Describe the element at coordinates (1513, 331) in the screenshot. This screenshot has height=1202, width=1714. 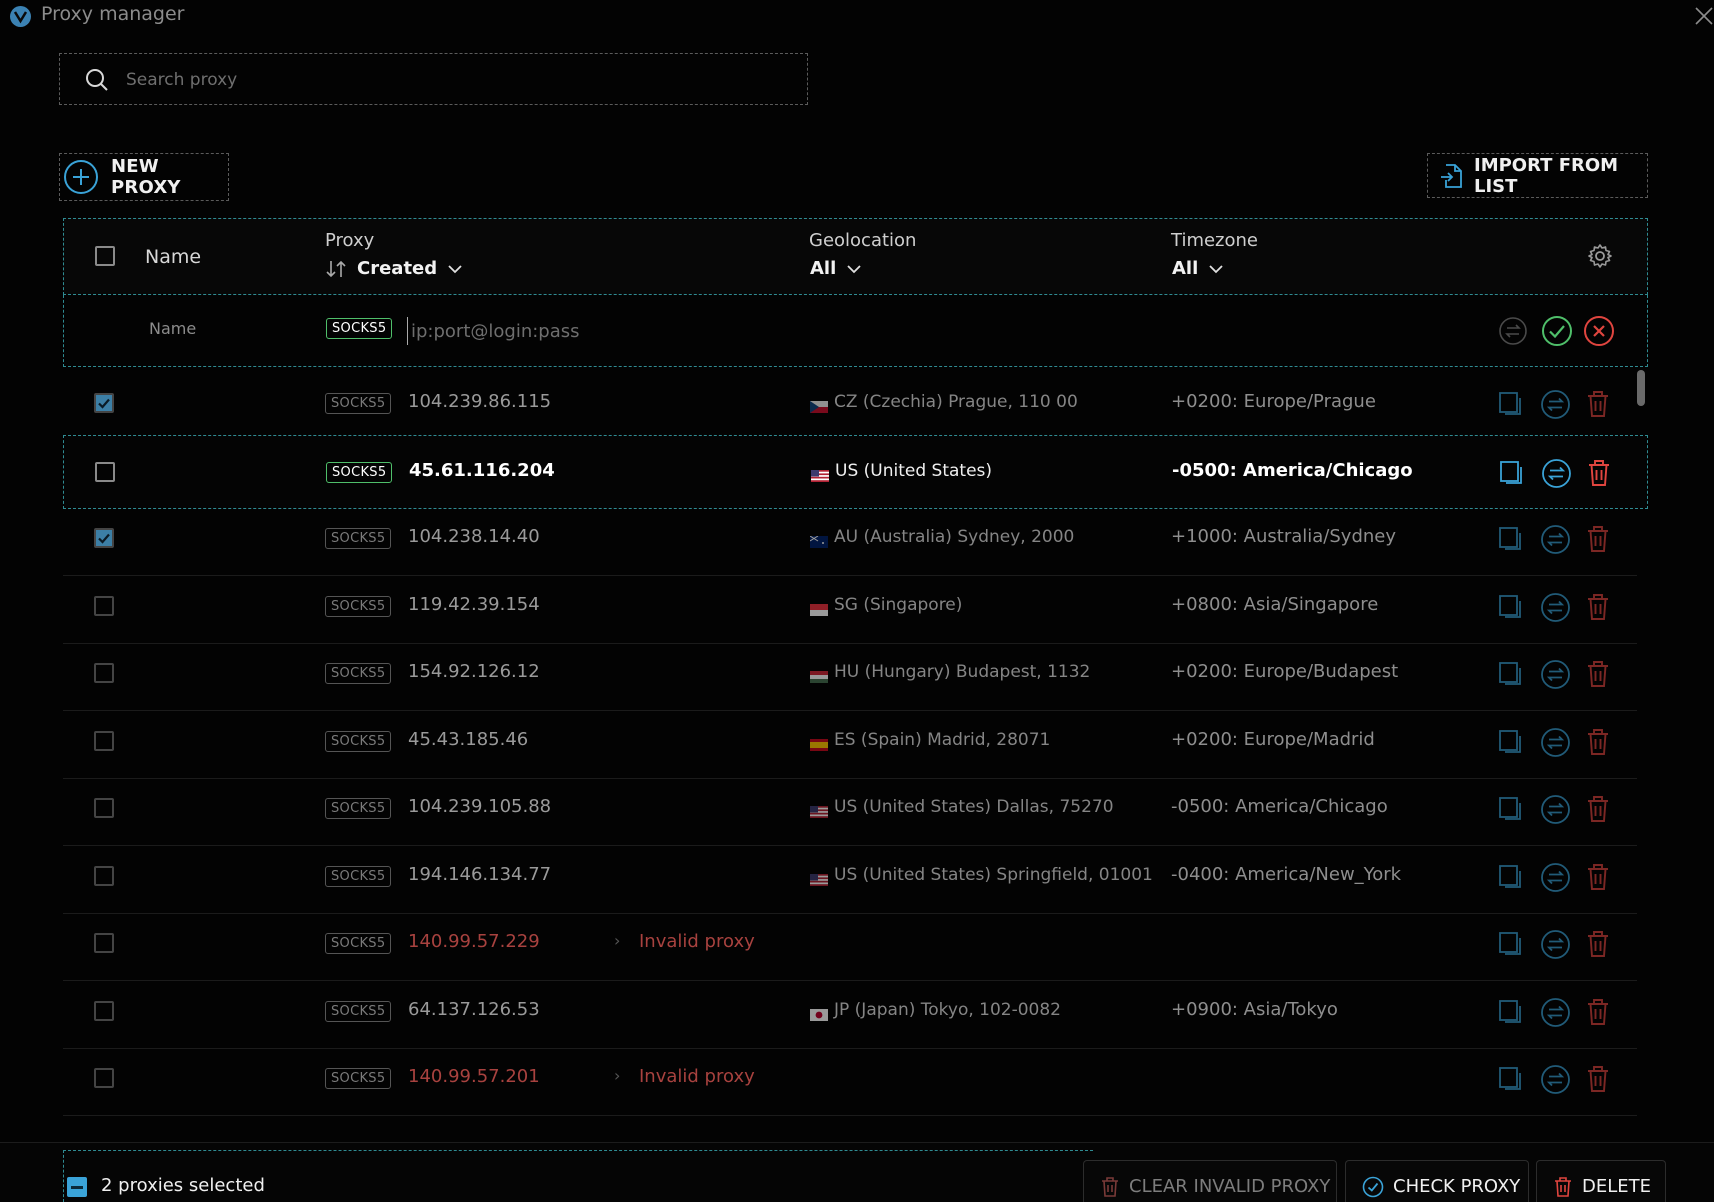
I see `new-row-refresh-icon` at that location.